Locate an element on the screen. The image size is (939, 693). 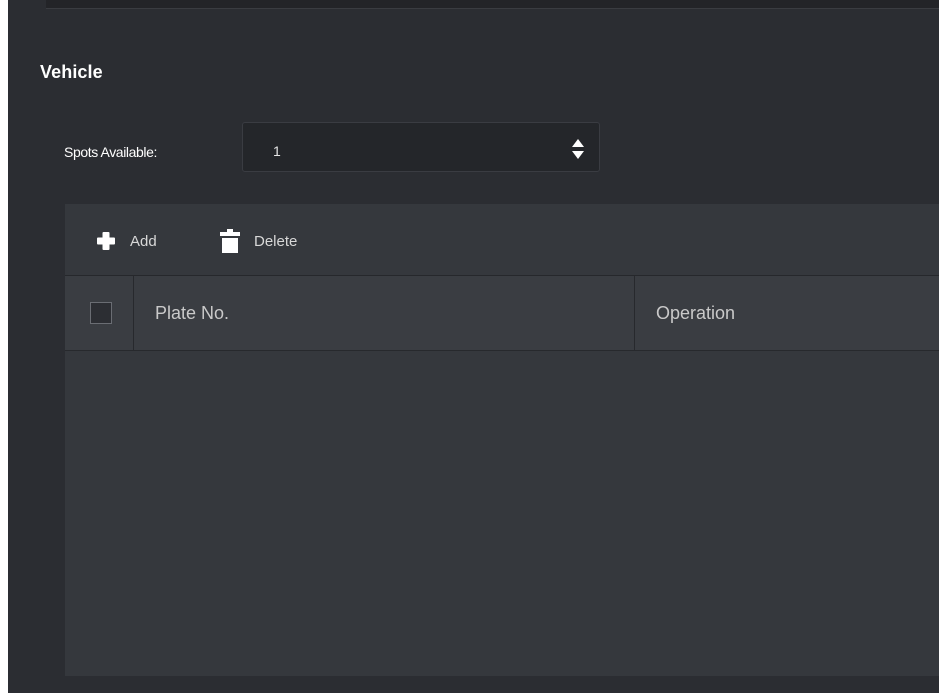
top-divider is located at coordinates (492, 4).